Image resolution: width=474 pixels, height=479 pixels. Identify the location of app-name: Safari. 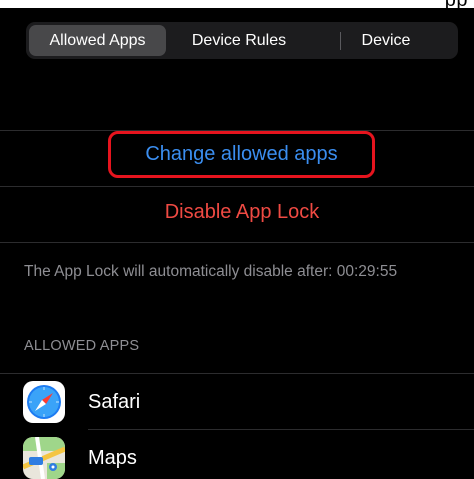
(114, 402).